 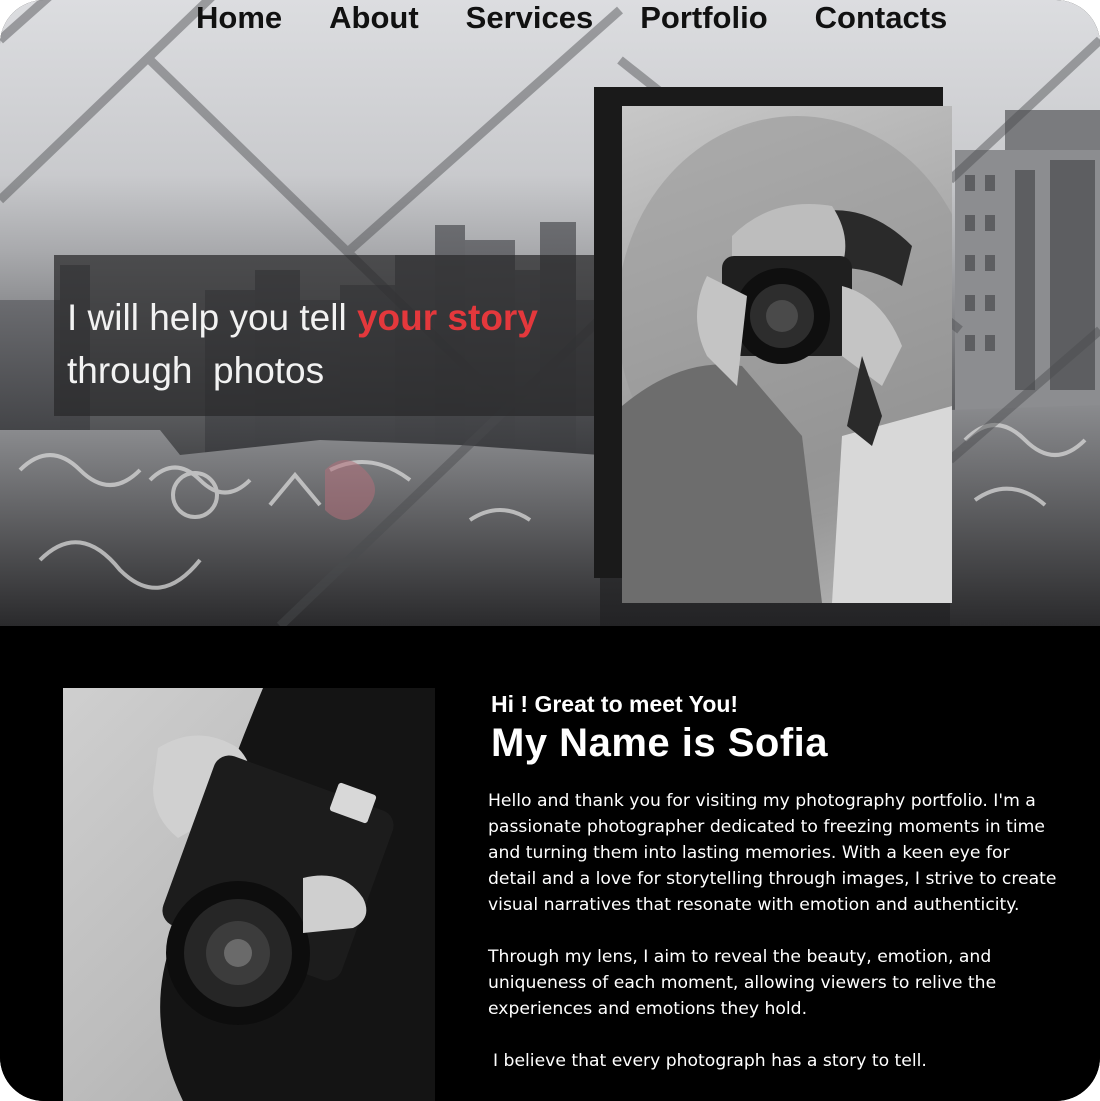 I want to click on photographer-portrait-image, so click(x=787, y=359).